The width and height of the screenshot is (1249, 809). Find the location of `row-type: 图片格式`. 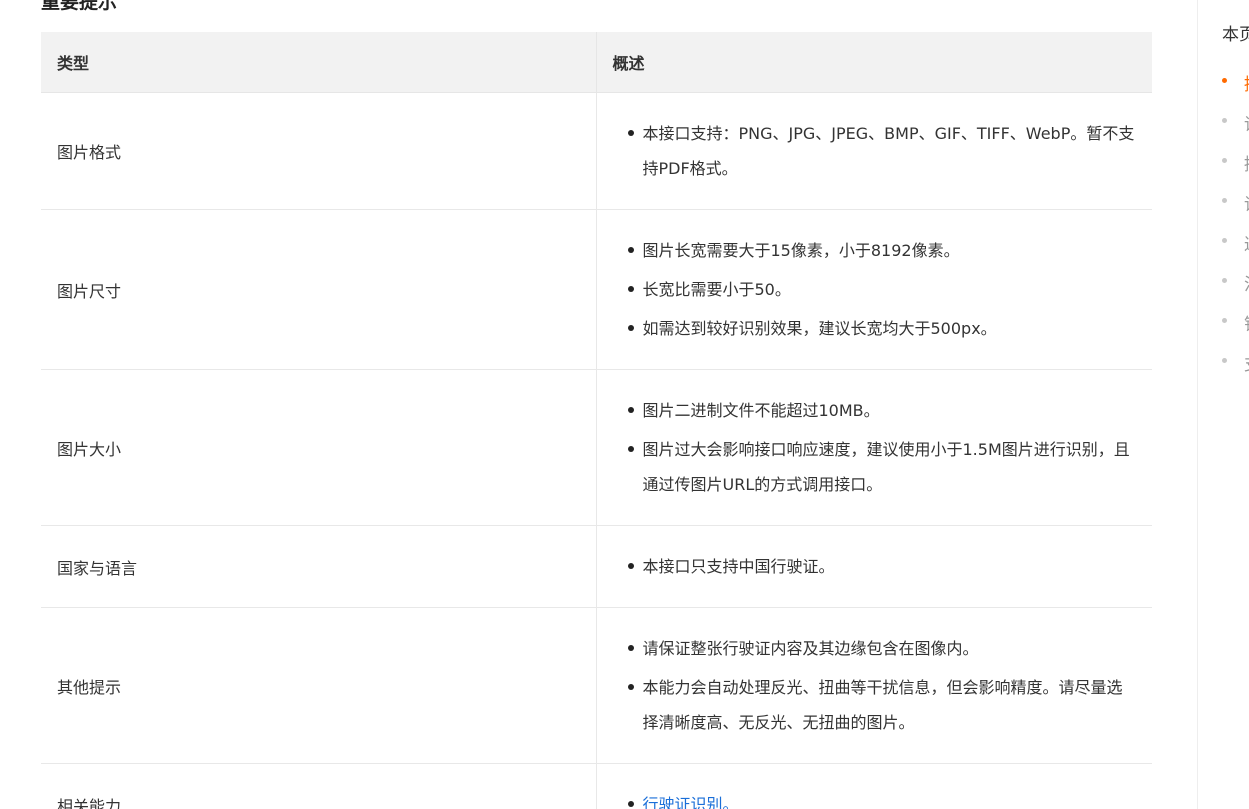

row-type: 图片格式 is located at coordinates (318, 151).